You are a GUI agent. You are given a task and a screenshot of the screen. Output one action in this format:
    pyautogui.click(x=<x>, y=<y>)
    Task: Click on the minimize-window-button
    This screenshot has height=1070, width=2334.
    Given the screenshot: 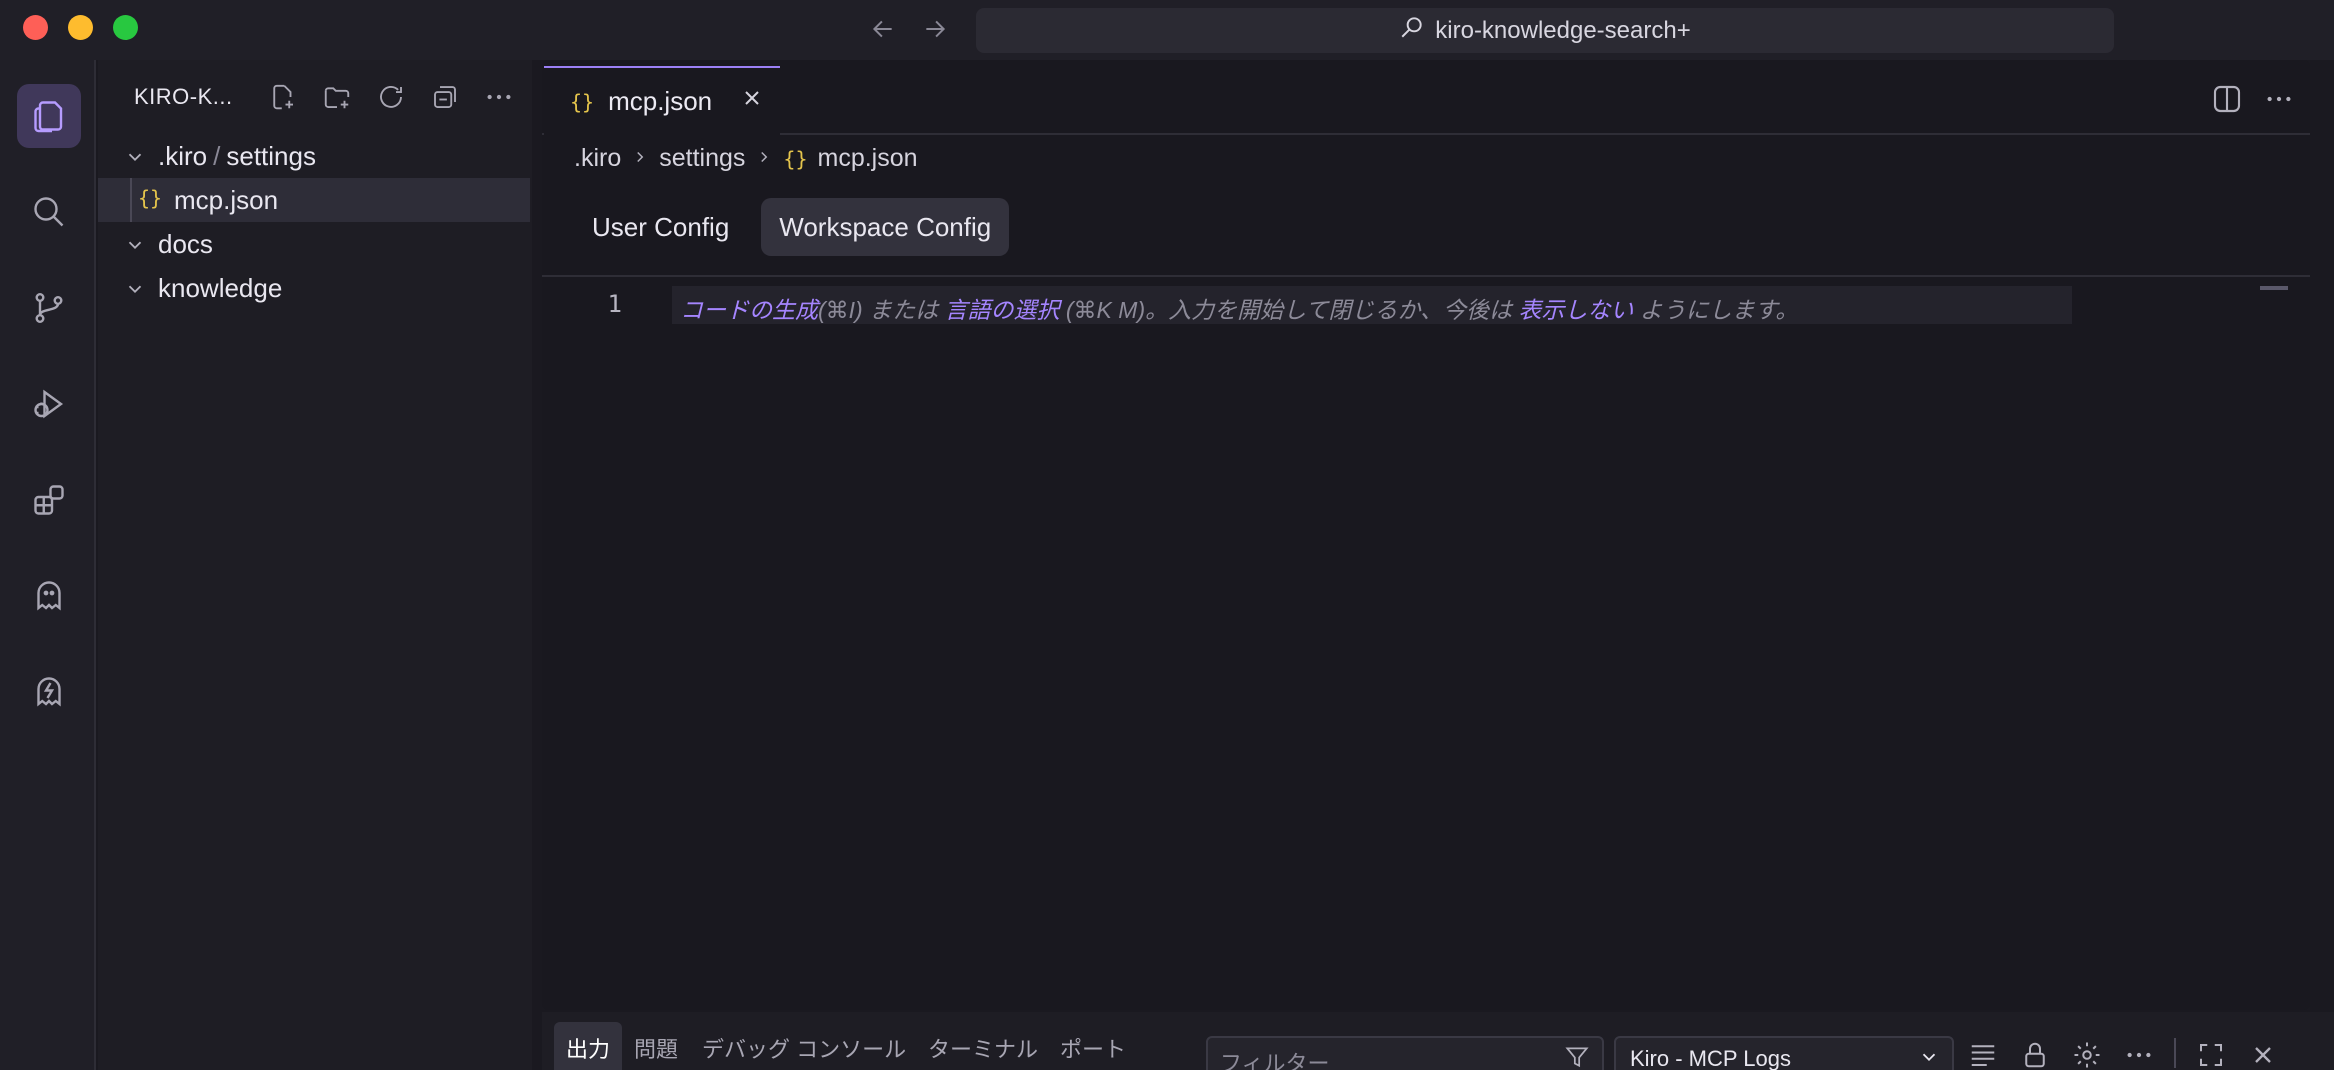 What is the action you would take?
    pyautogui.click(x=80, y=27)
    